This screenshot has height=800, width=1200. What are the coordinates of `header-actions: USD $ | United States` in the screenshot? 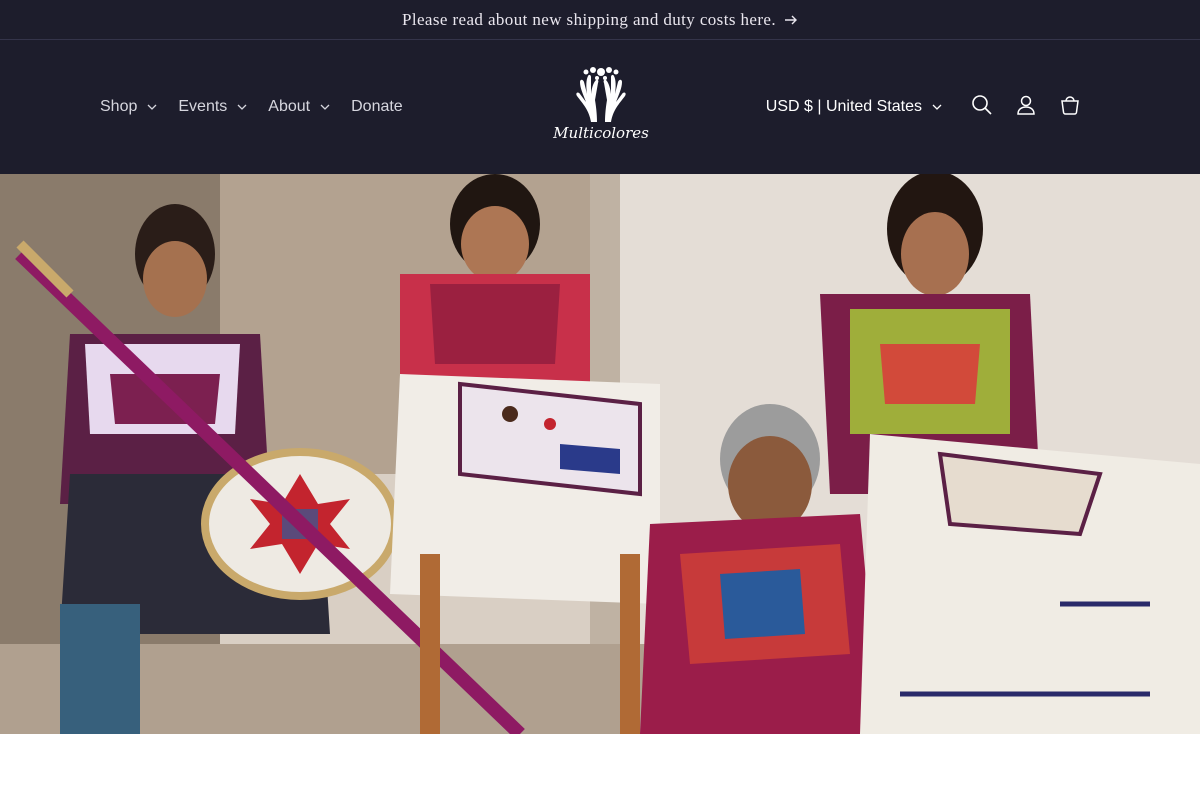 It's located at (929, 107).